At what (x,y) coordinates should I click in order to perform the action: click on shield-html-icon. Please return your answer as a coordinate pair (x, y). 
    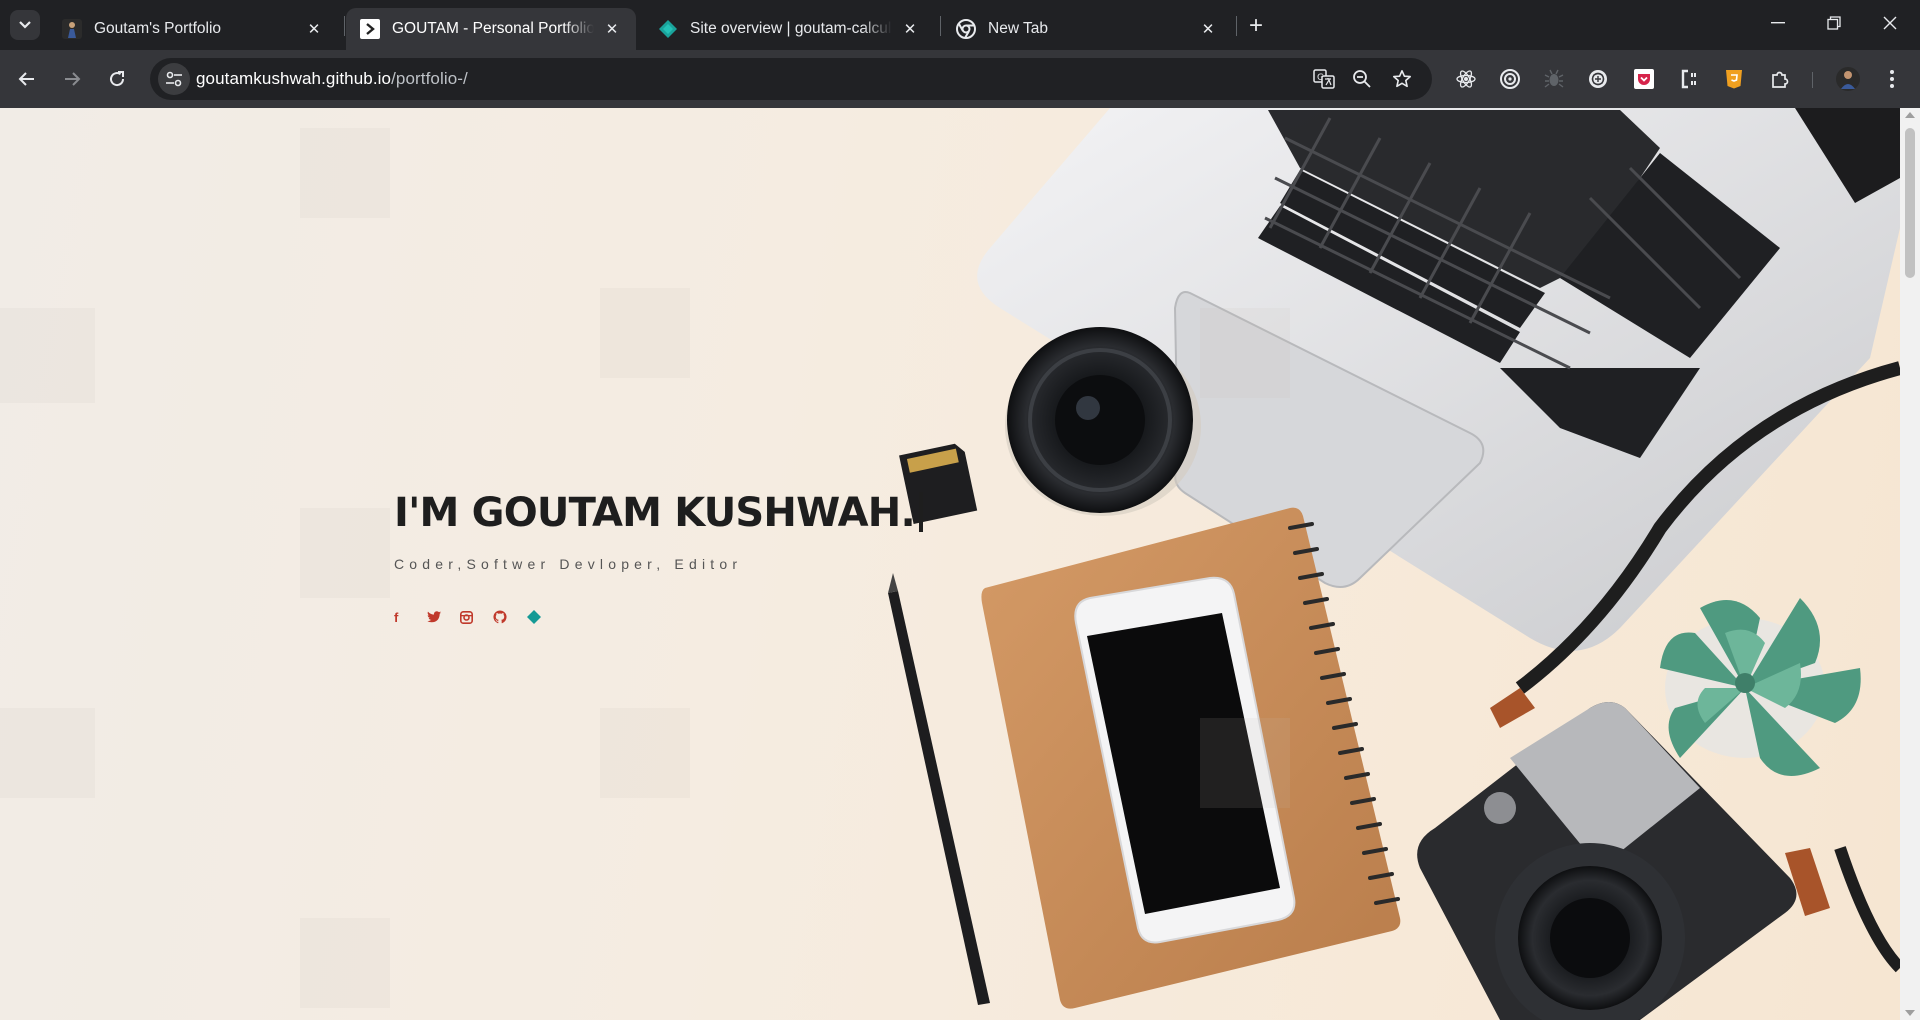
    Looking at the image, I should click on (1734, 79).